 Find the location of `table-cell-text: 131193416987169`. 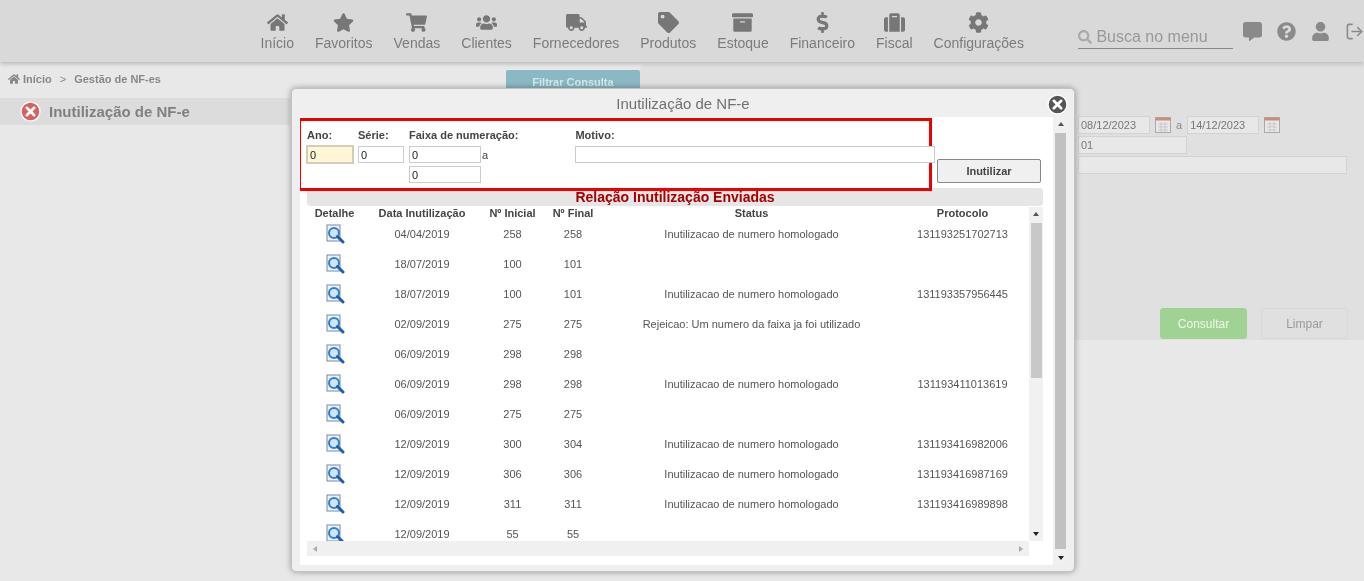

table-cell-text: 131193416987169 is located at coordinates (962, 474).